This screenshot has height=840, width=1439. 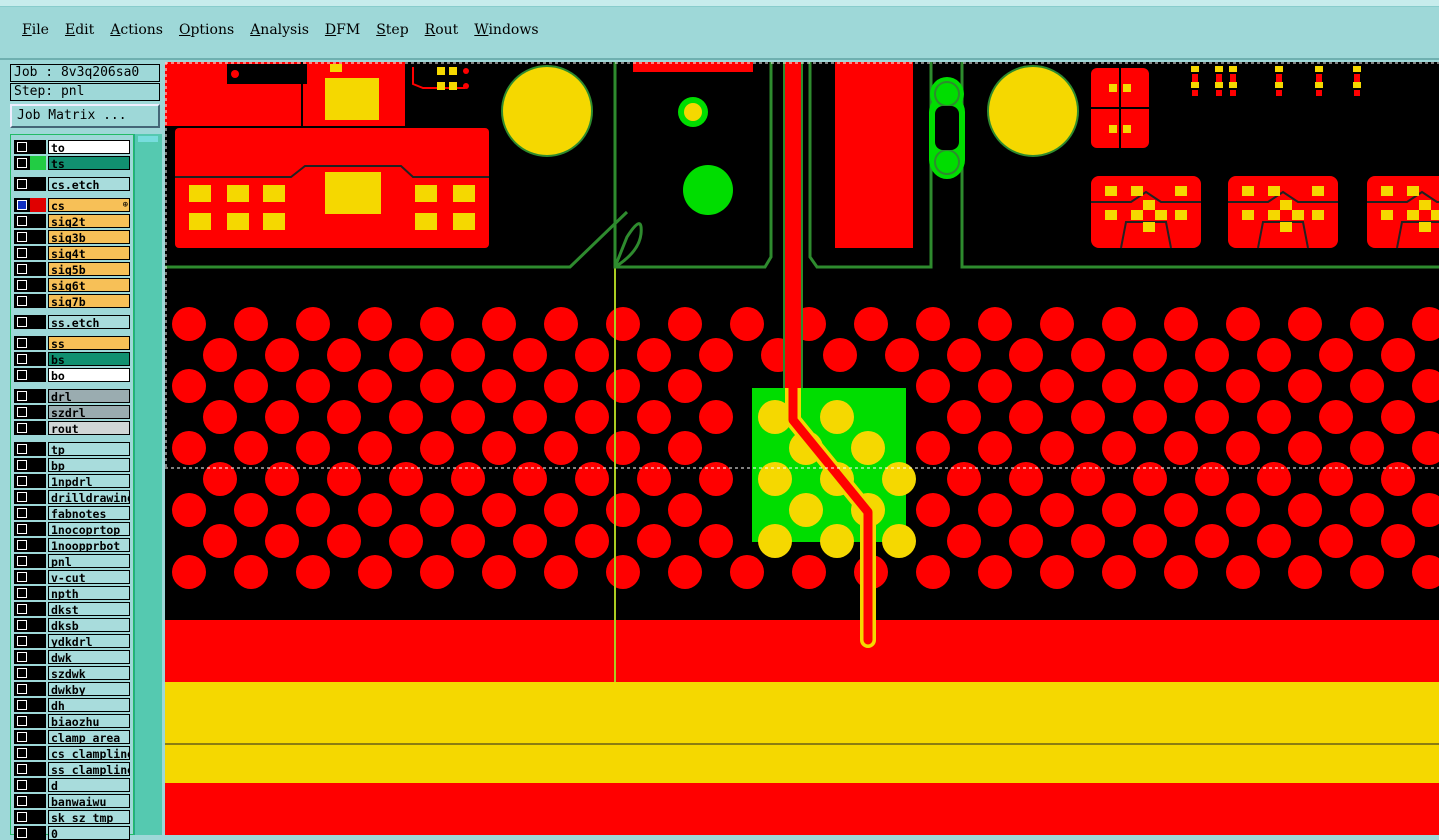 What do you see at coordinates (89, 322) in the screenshot?
I see `layer-label: ss.etch` at bounding box center [89, 322].